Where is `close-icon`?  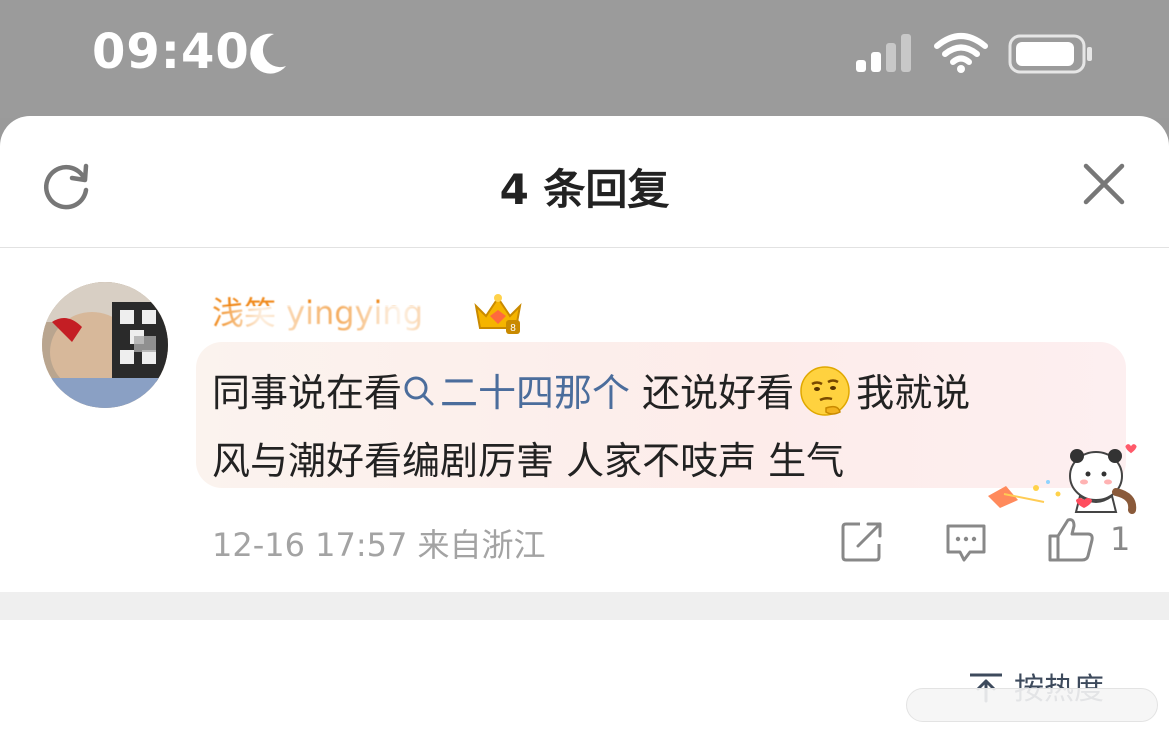
close-icon is located at coordinates (1104, 184).